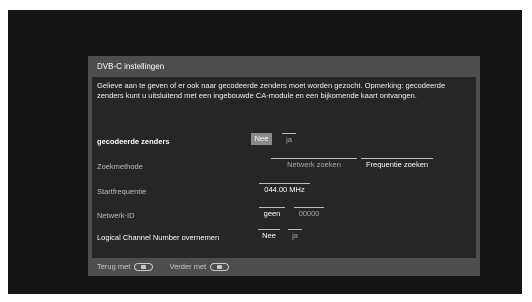 This screenshot has height=302, width=532. Describe the element at coordinates (309, 213) in the screenshot. I see `network-id-value: 00000` at that location.